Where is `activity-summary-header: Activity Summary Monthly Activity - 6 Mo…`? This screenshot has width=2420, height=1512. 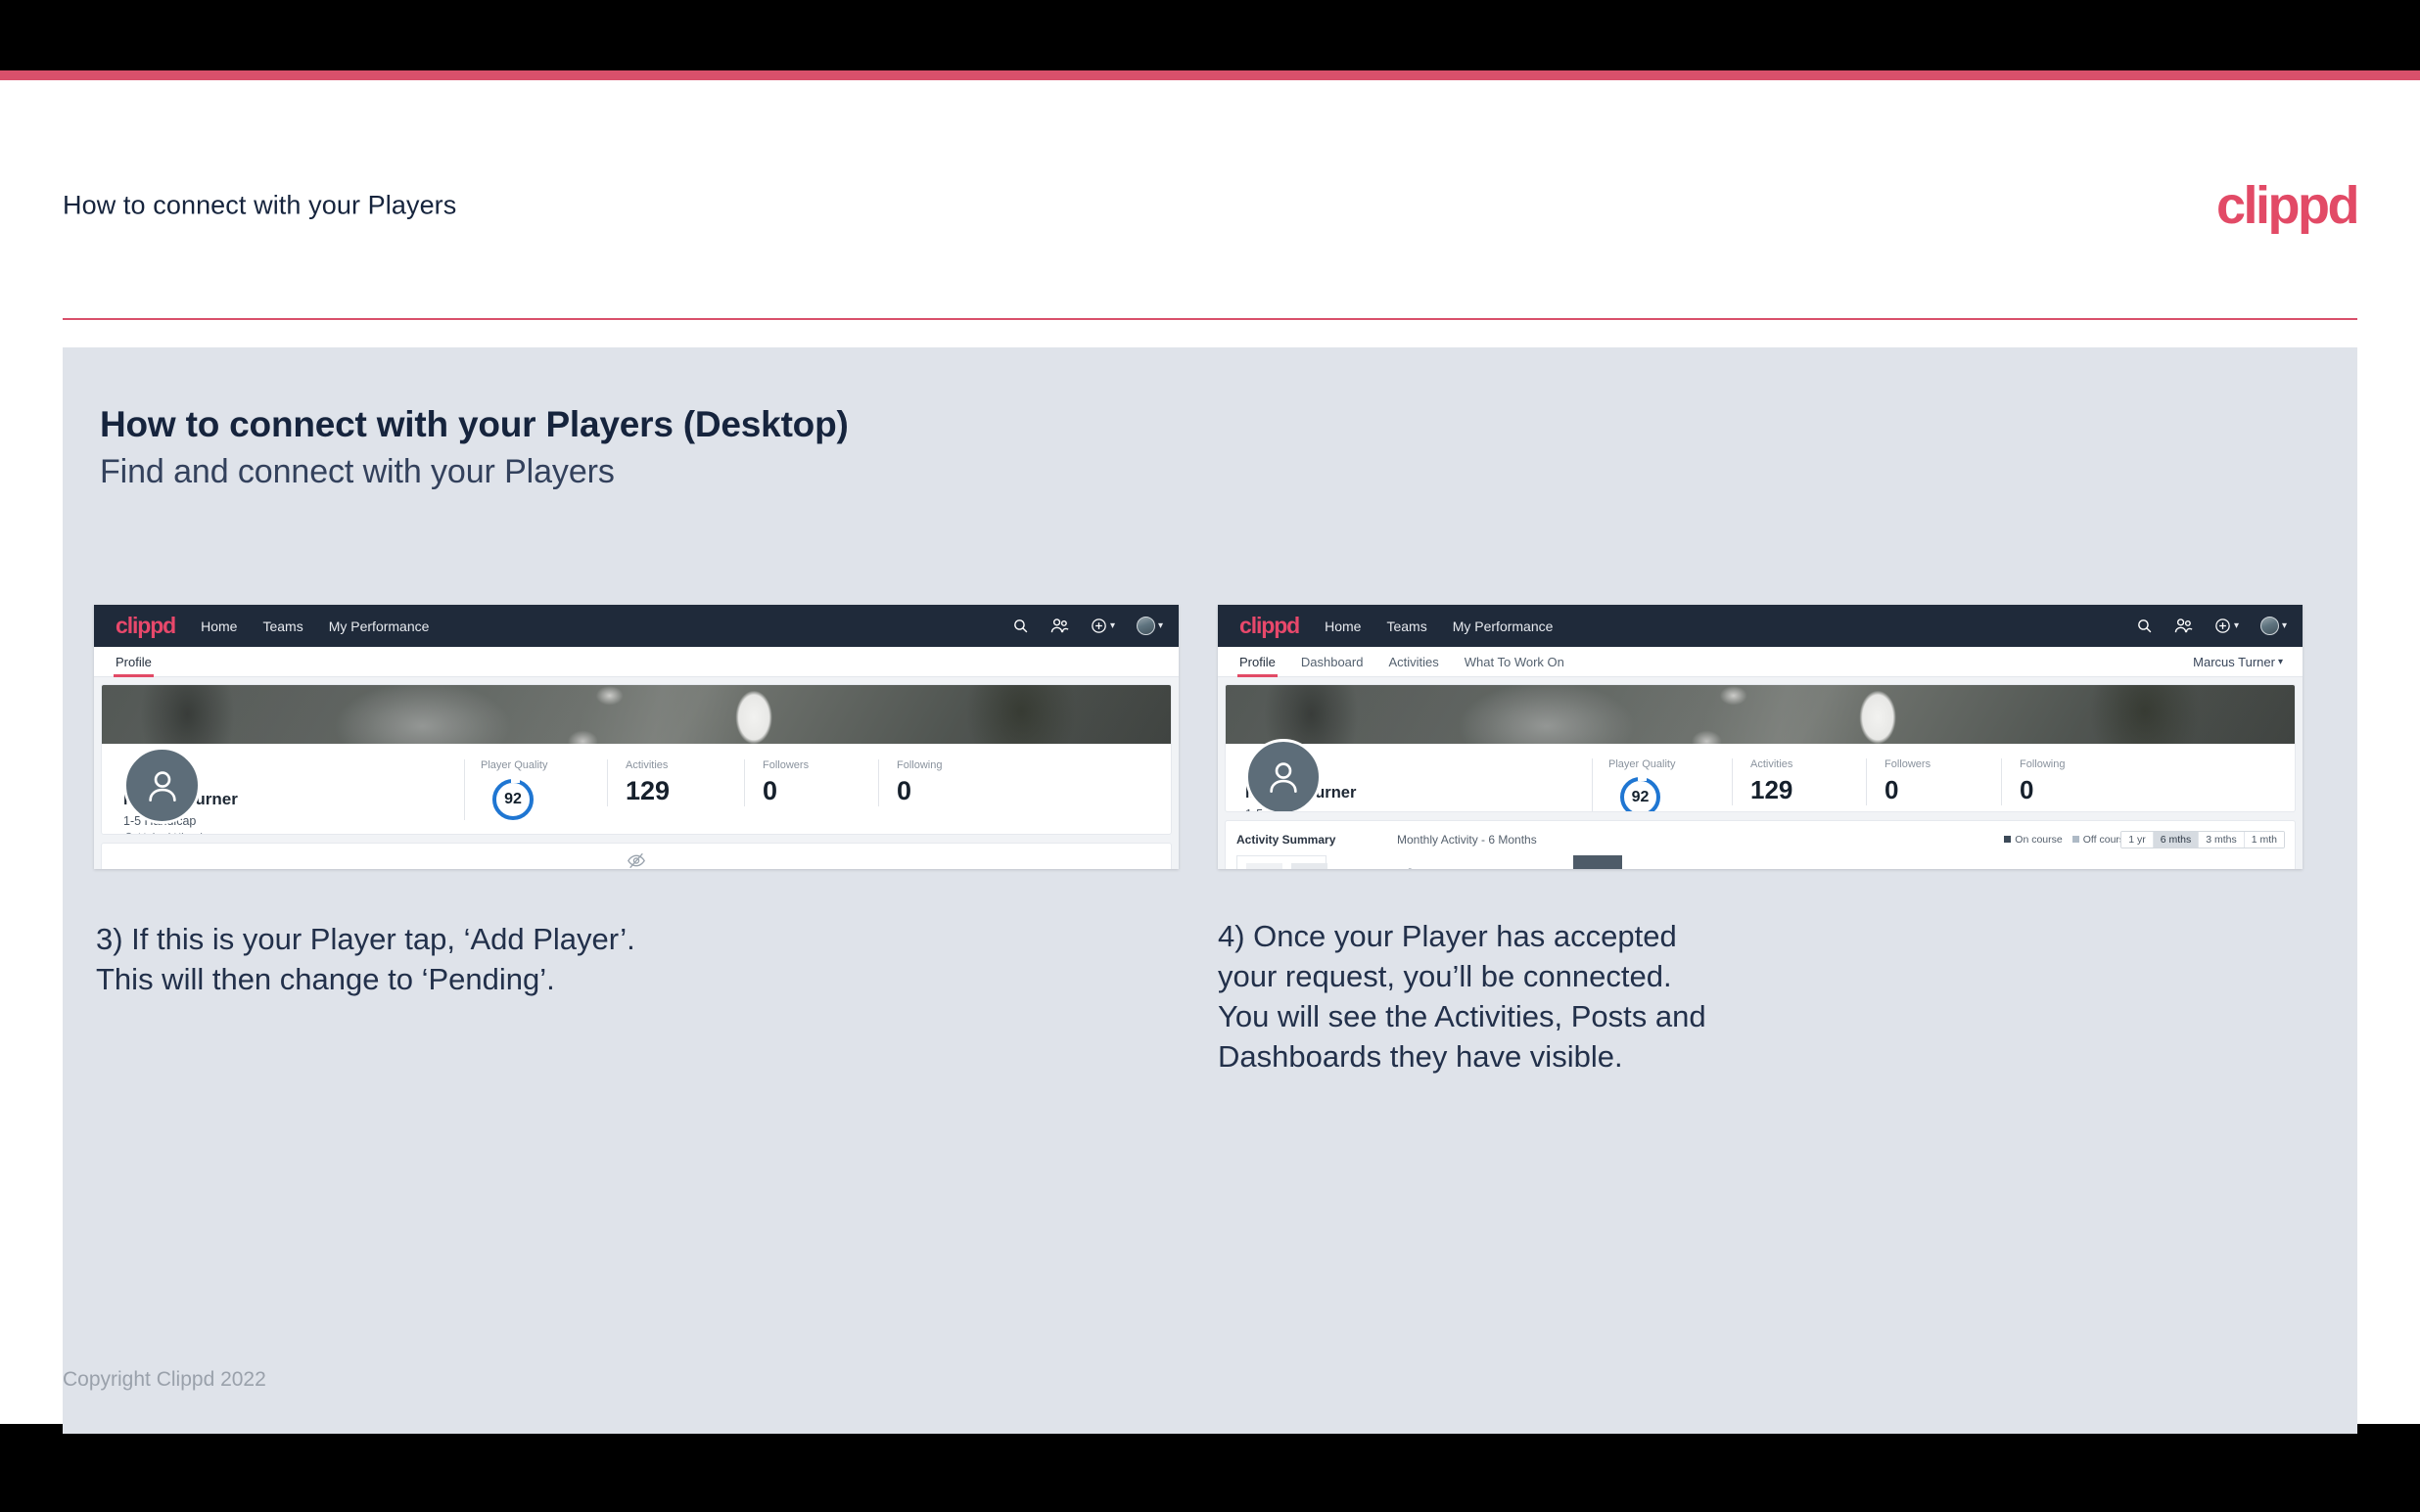
activity-summary-header: Activity Summary Monthly Activity - 6 Mo… is located at coordinates (1760, 839).